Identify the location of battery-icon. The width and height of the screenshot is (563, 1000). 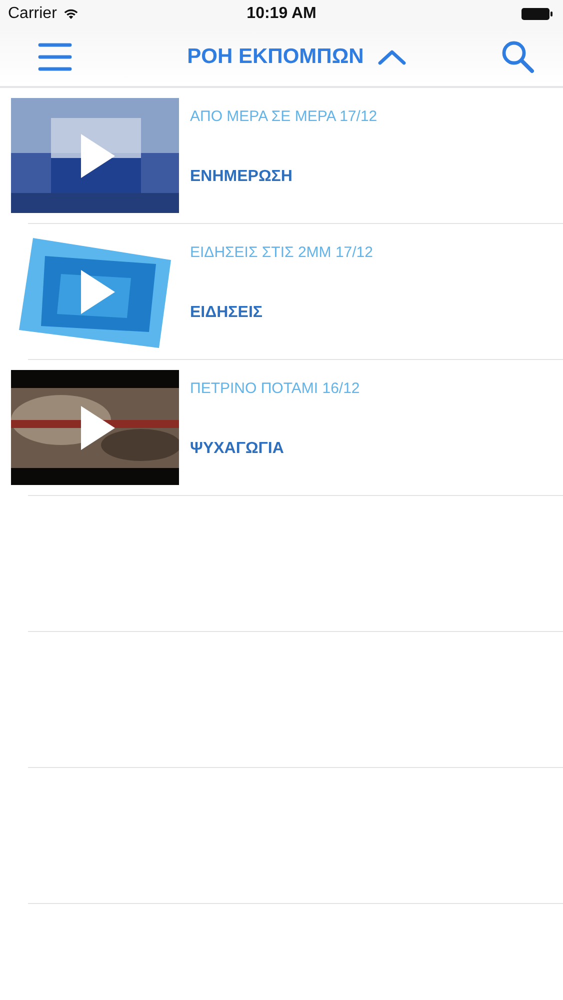
(537, 14).